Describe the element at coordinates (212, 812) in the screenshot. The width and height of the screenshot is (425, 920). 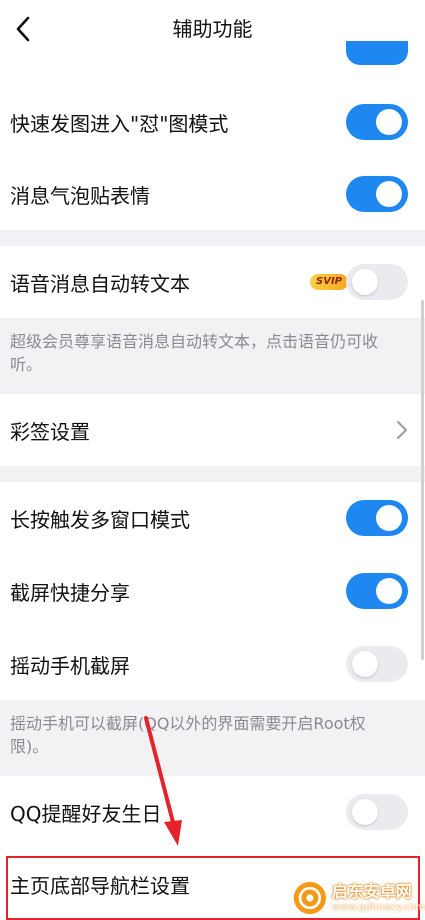
I see `settings-row-birthday: QQ提醒好友生日` at that location.